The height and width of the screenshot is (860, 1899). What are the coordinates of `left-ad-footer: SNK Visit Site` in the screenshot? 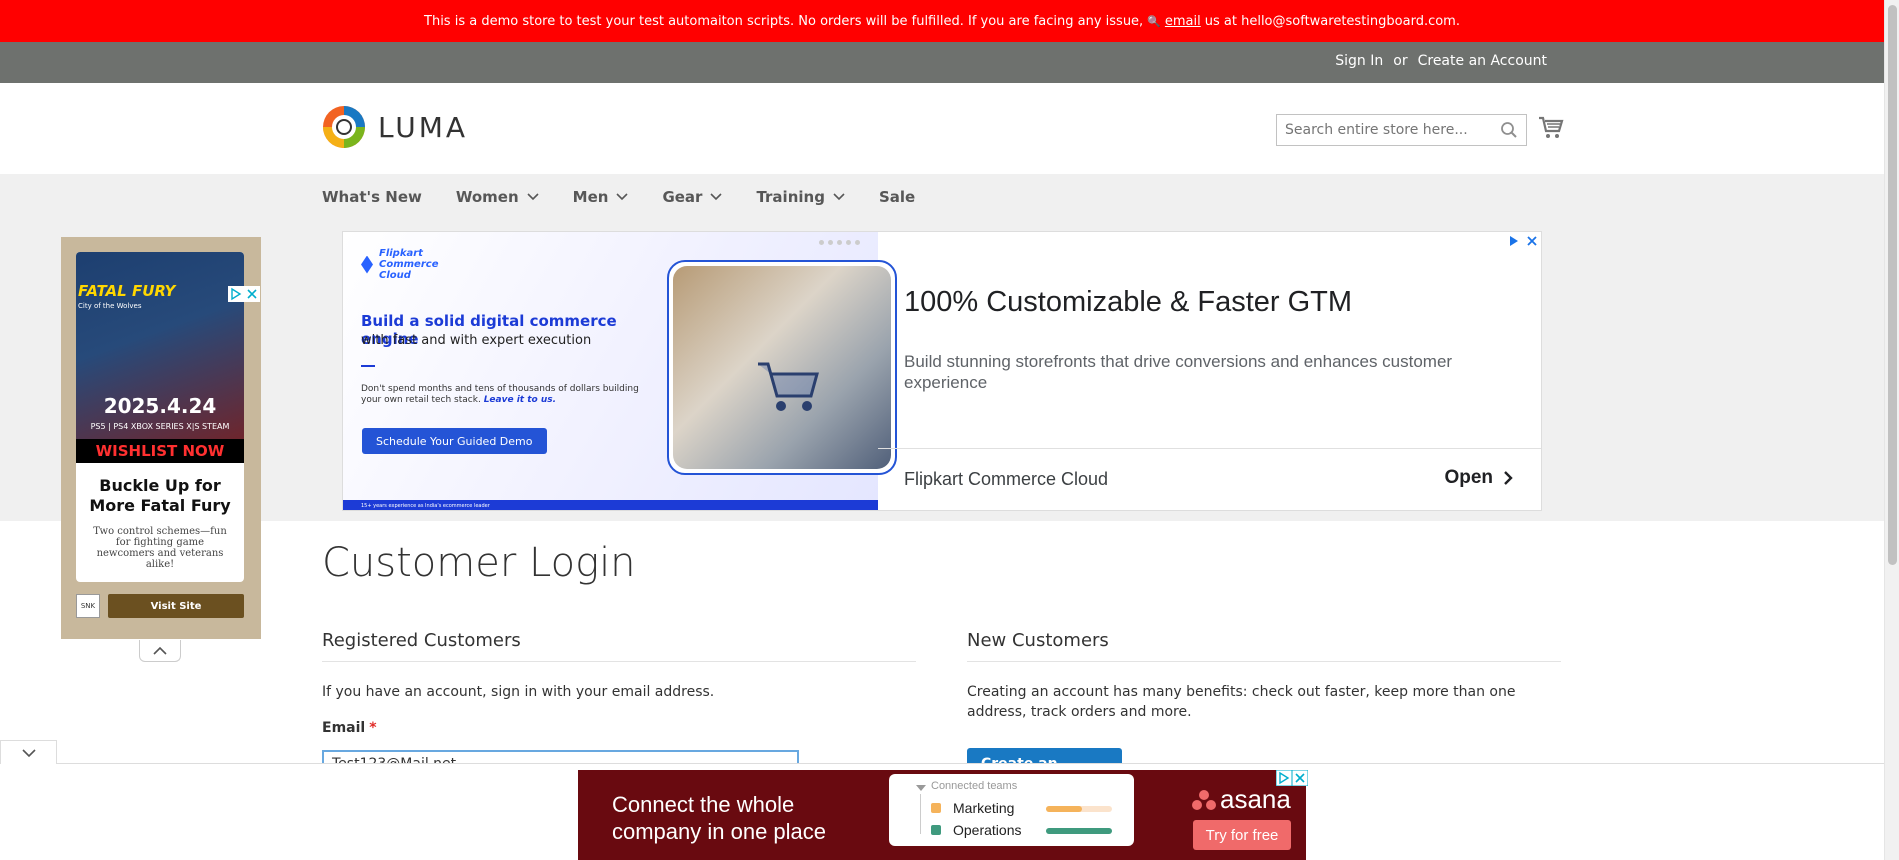 It's located at (160, 606).